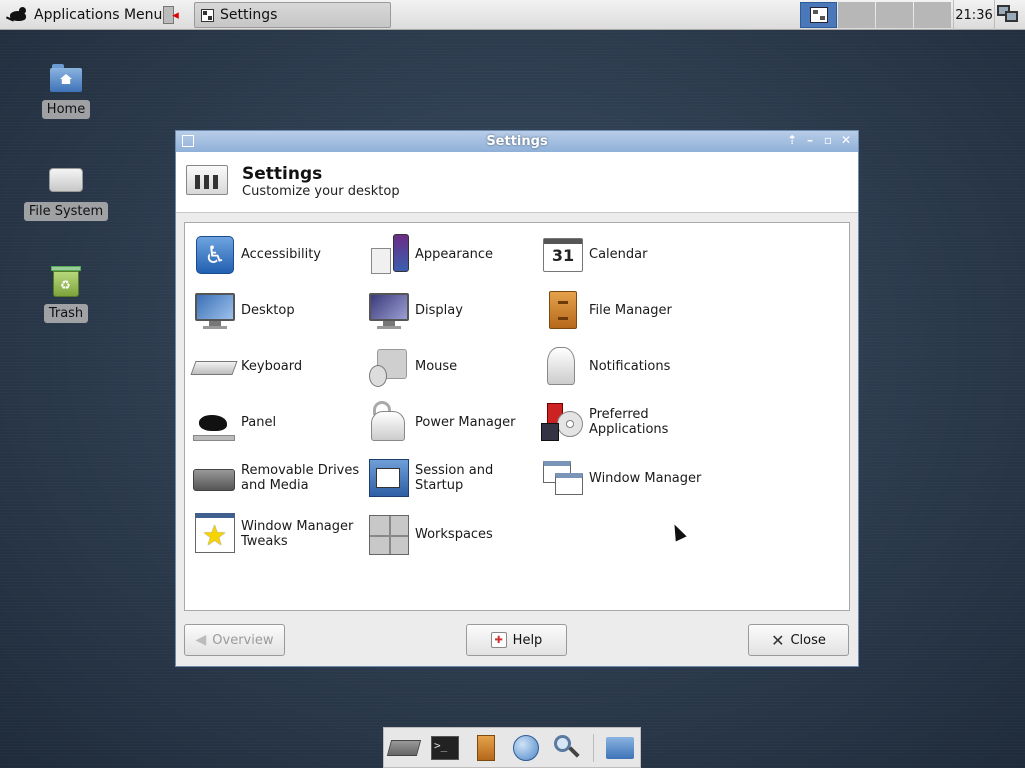  What do you see at coordinates (414, 310) in the screenshot?
I see `item-display: Display` at bounding box center [414, 310].